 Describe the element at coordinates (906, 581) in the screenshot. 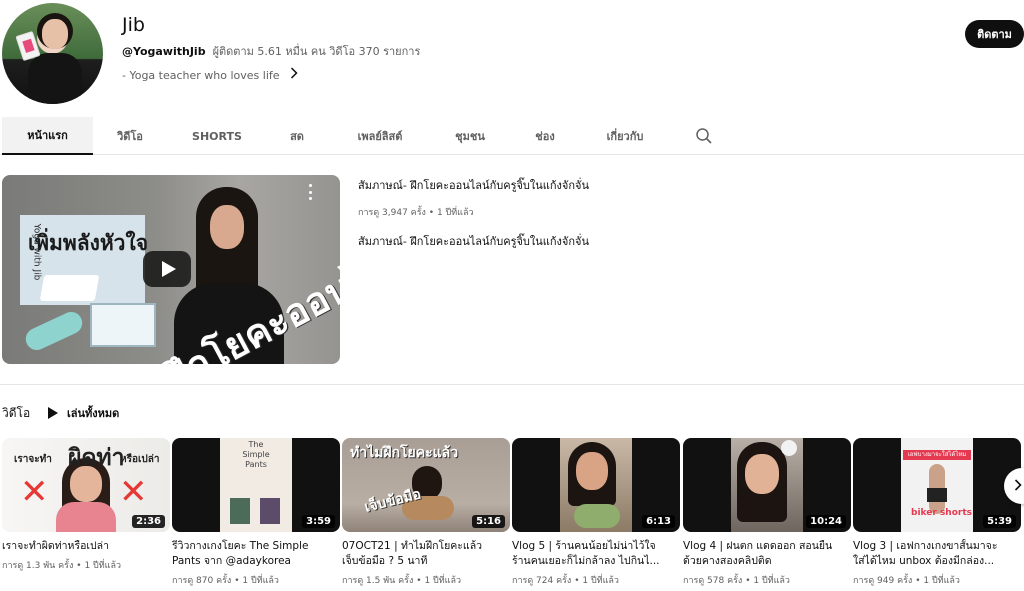

I see `video-stats: การดู 949 ครั้ง • 1 ปีที่แล้ว` at that location.